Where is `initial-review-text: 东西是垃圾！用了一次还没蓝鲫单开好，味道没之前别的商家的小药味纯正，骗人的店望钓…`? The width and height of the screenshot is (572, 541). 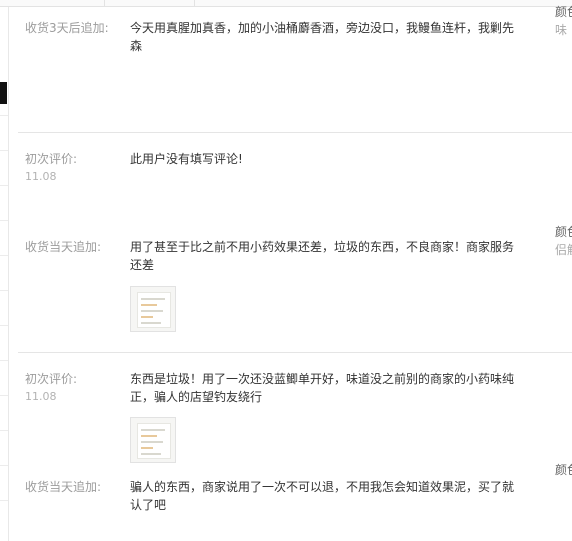
initial-review-text: 东西是垃圾！用了一次还没蓝鲫单开好，味道没之前别的商家的小药味纯正，骗人的店望钓… is located at coordinates (322, 388).